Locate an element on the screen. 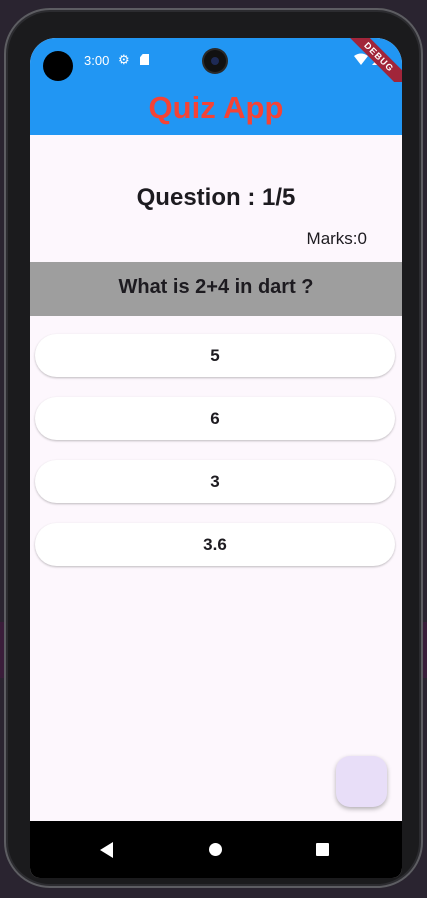 The height and width of the screenshot is (898, 427). app-bar: Quiz App is located at coordinates (216, 108).